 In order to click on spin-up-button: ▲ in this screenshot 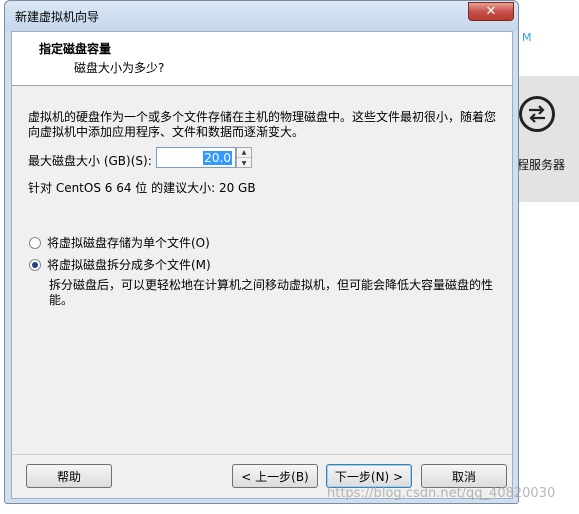, I will do `click(244, 153)`.